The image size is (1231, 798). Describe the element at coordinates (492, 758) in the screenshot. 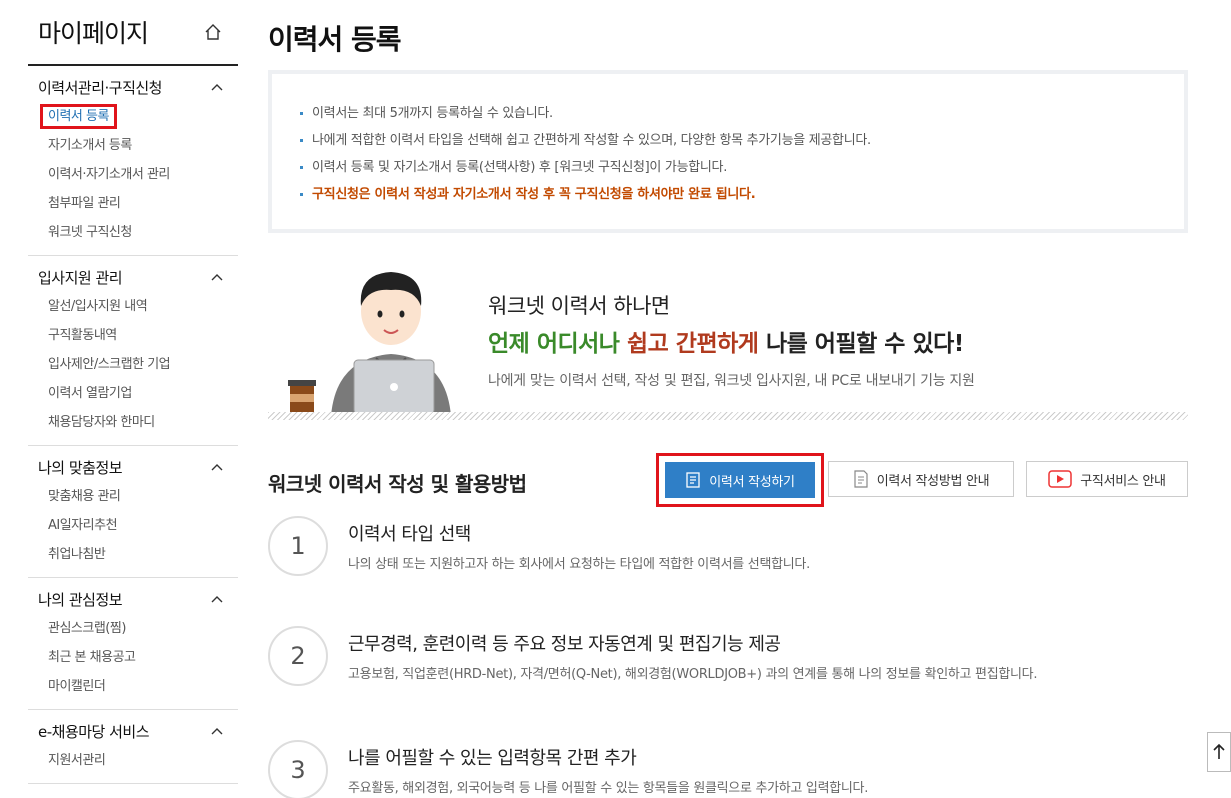

I see `step-title: 나를 어필할 수 있는 입력항목 간편 추가` at that location.